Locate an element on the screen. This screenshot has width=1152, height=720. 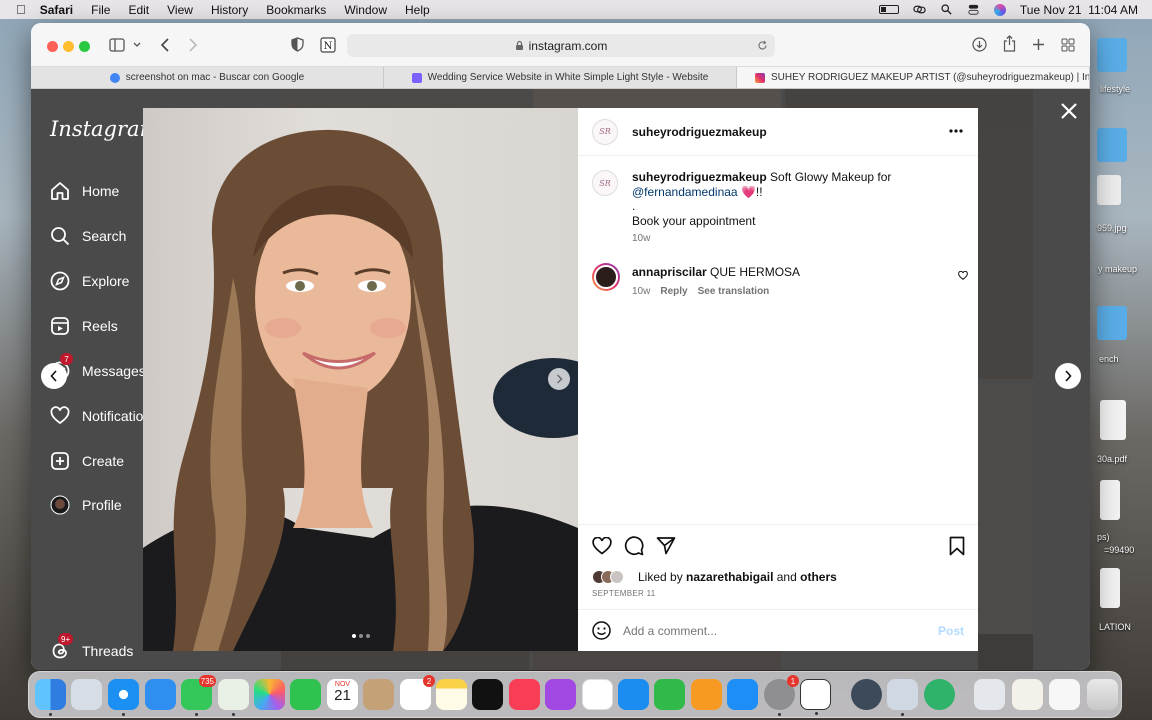
desktop-file-label: =99490 is located at coordinates (1119, 550).